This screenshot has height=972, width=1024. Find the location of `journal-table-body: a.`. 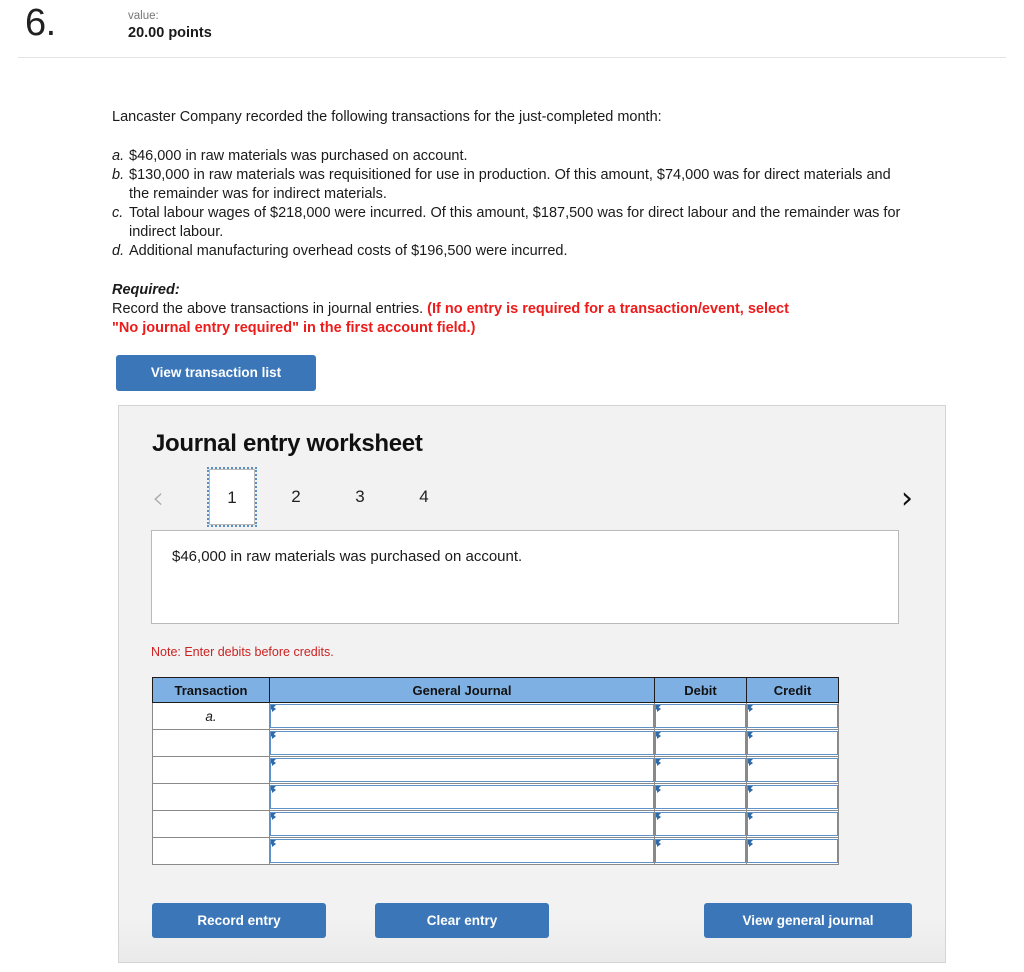

journal-table-body: a. is located at coordinates (495, 783).